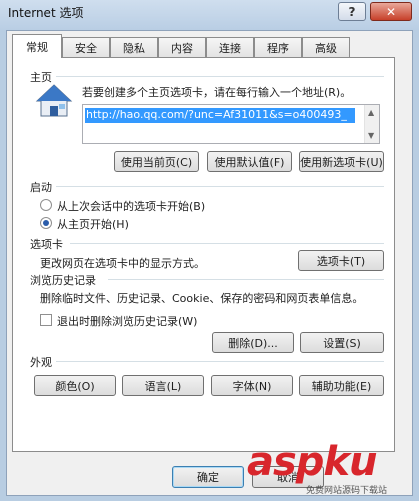 This screenshot has width=419, height=501. Describe the element at coordinates (156, 161) in the screenshot. I see `use-current-button: 使用当前页(C)` at that location.